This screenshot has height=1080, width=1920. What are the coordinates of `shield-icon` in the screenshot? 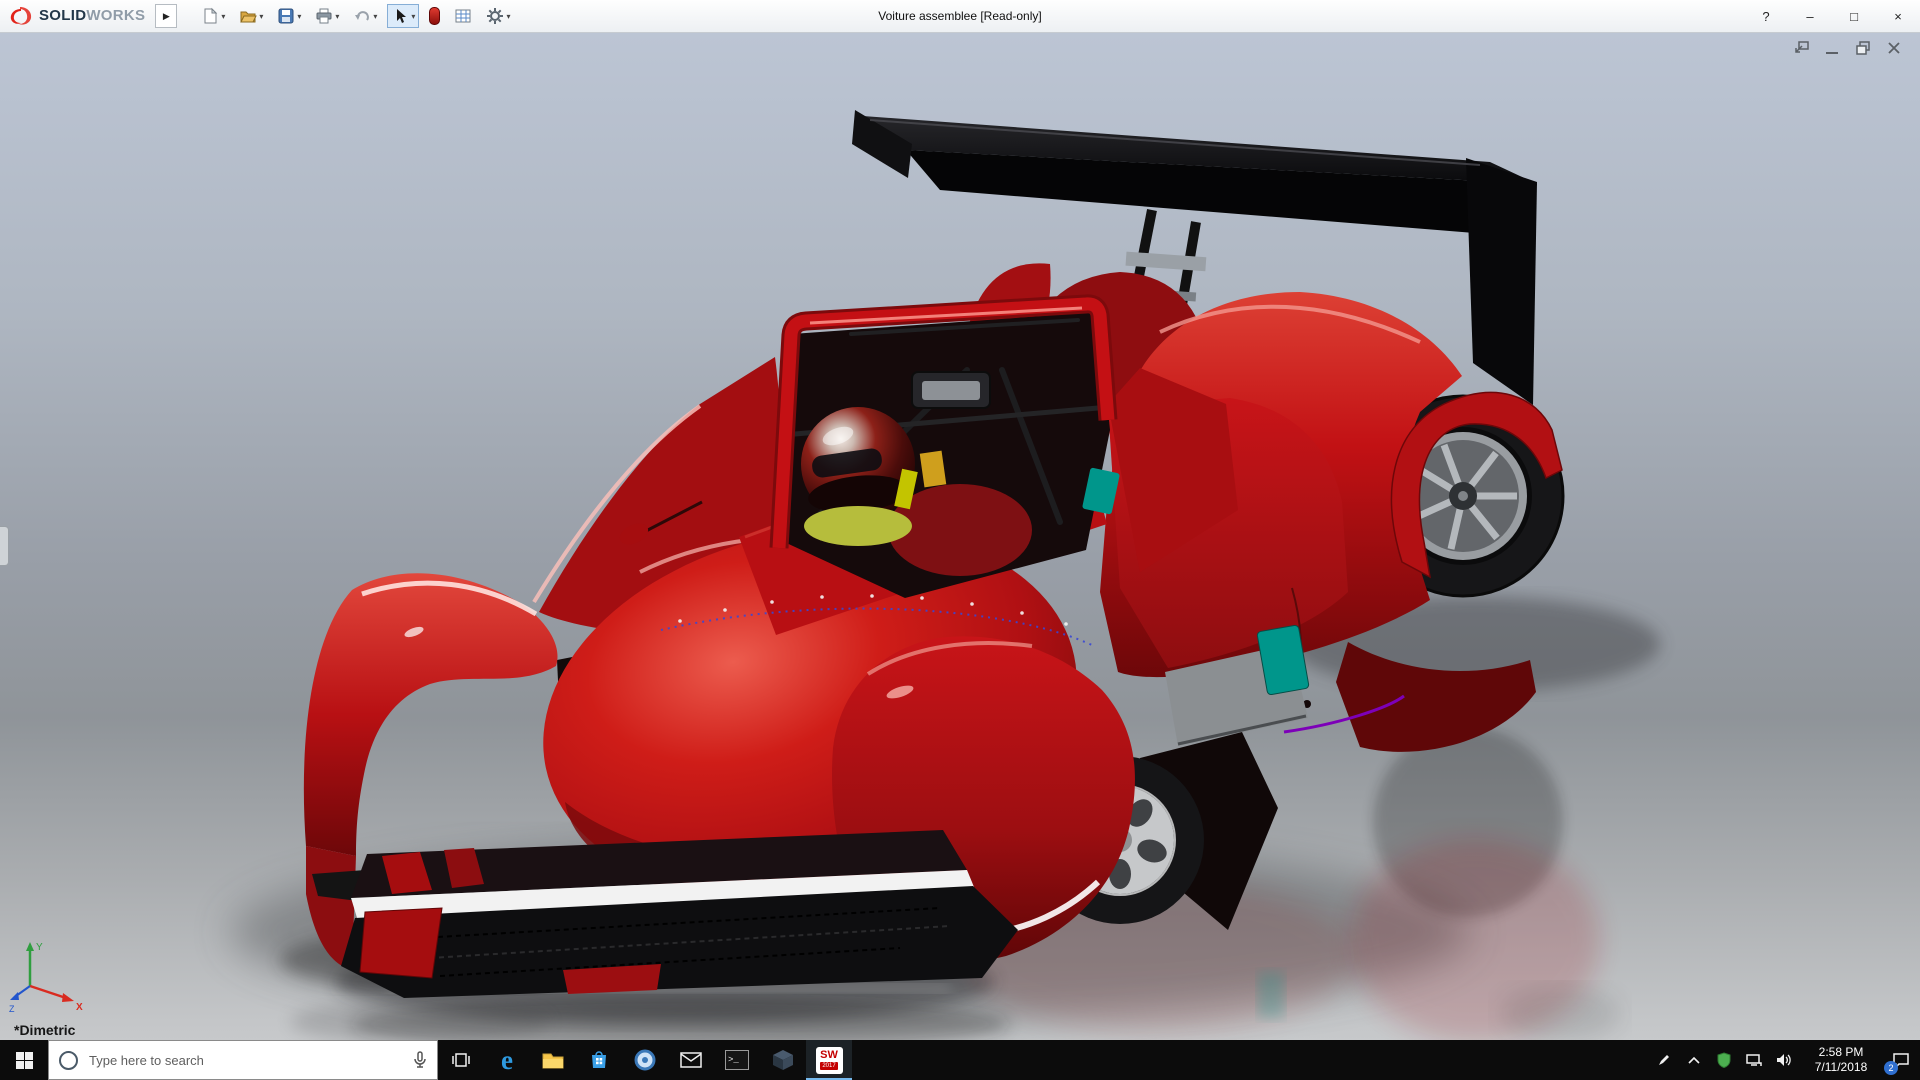 It's located at (1724, 1060).